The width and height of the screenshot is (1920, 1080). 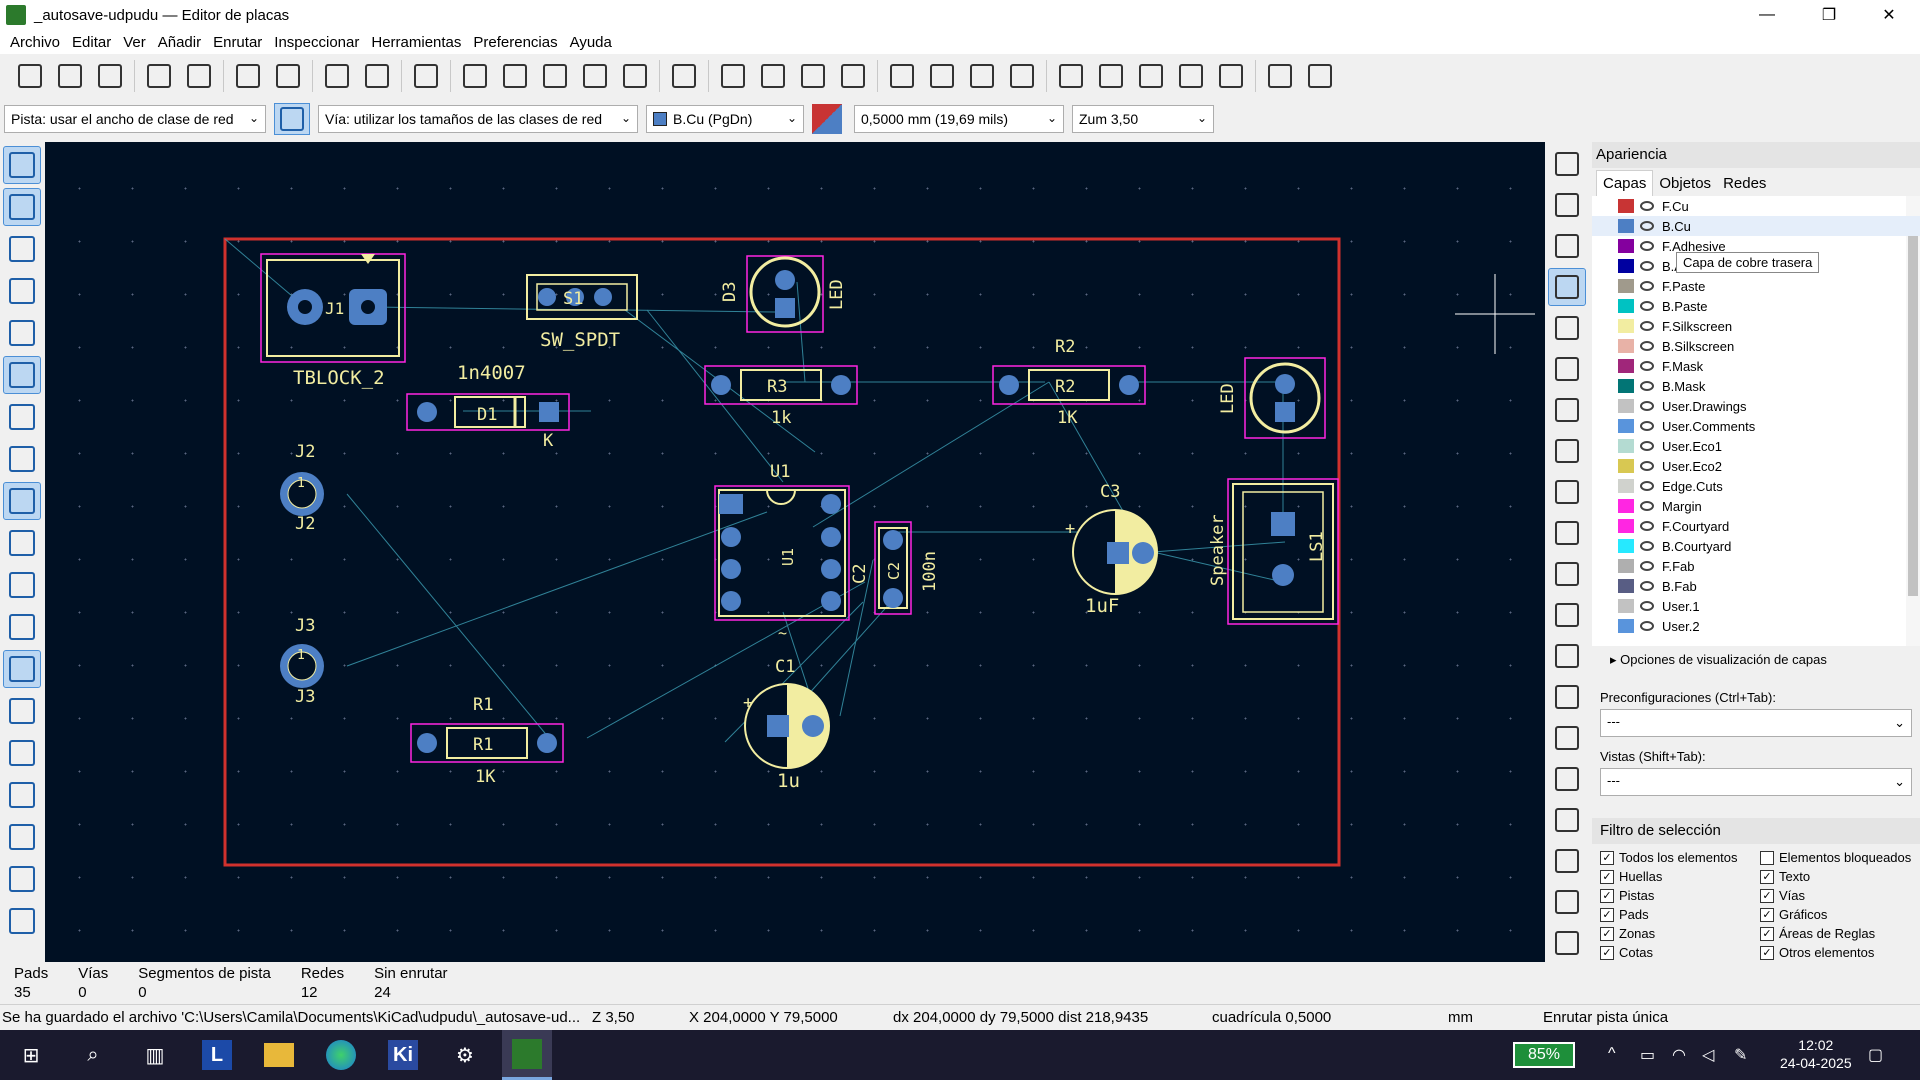 What do you see at coordinates (1756, 406) in the screenshot?
I see `layer-row: User.Drawings` at bounding box center [1756, 406].